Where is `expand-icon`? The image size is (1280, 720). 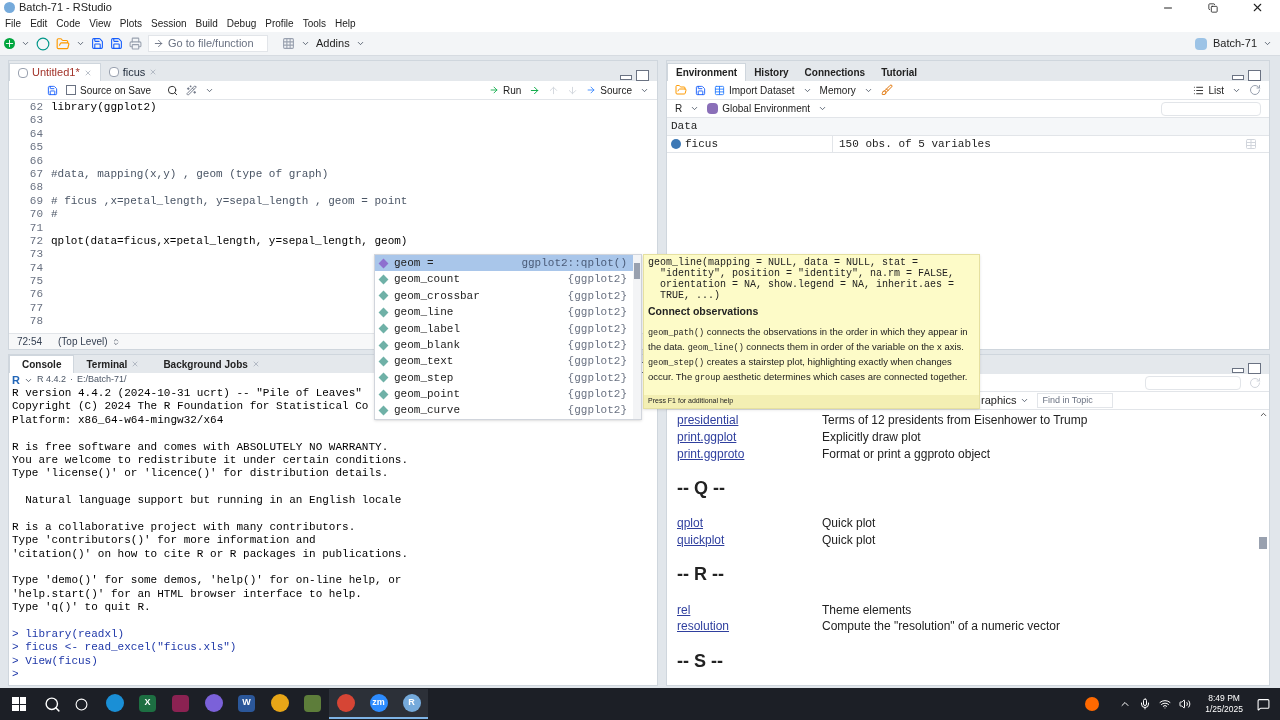
expand-icon is located at coordinates (676, 144).